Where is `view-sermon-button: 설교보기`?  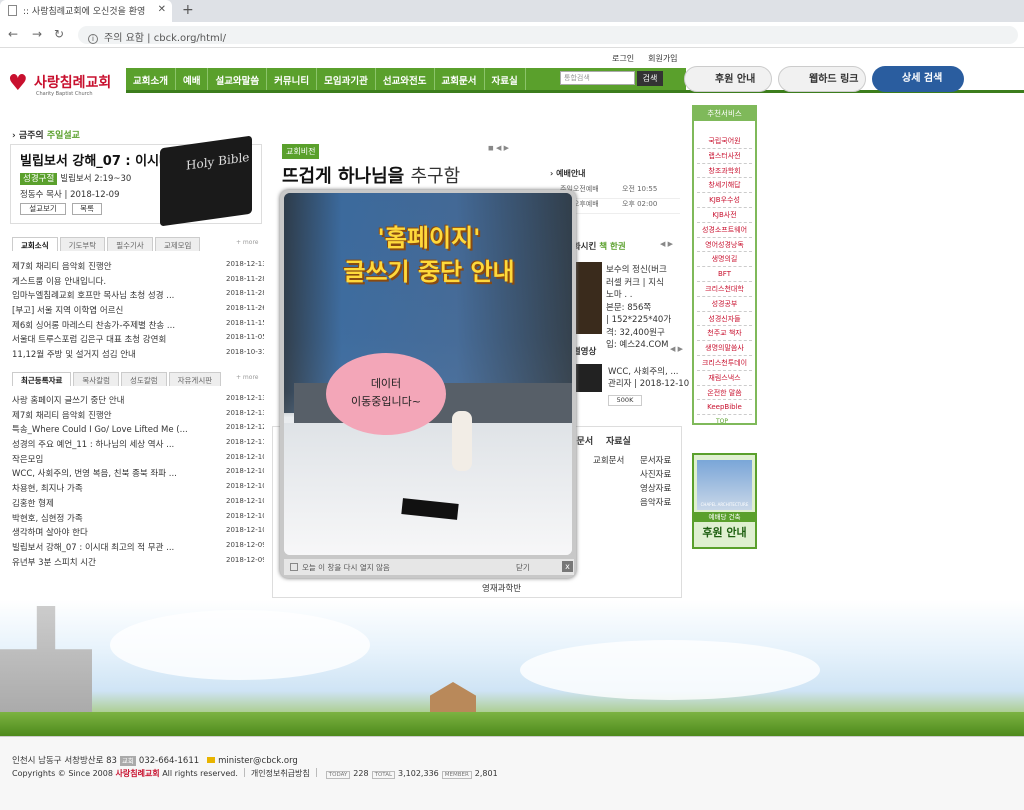
view-sermon-button: 설교보기 is located at coordinates (43, 209).